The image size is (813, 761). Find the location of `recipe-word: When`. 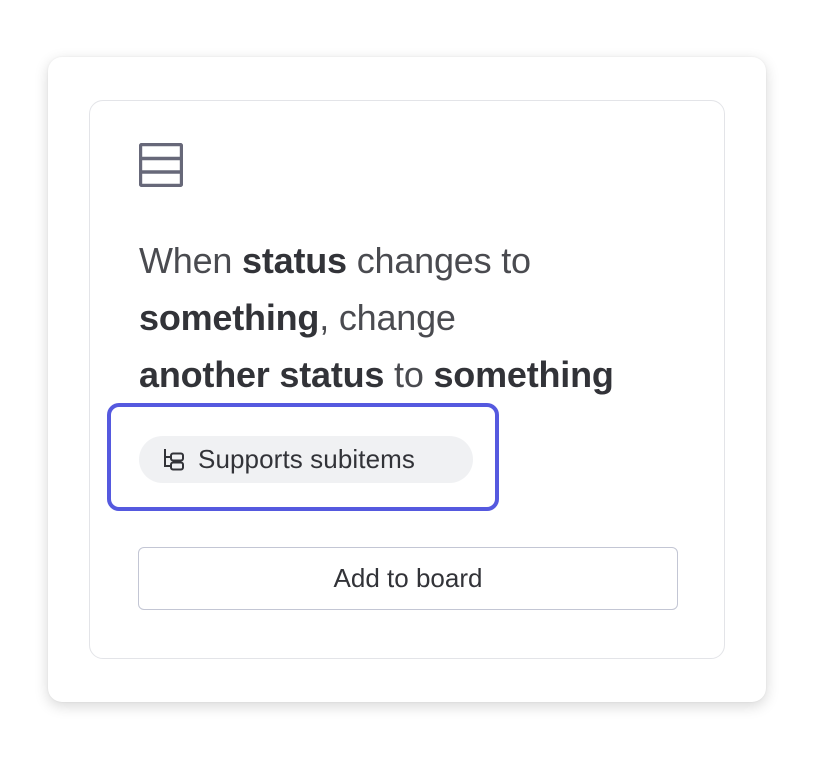

recipe-word: When is located at coordinates (191, 260).